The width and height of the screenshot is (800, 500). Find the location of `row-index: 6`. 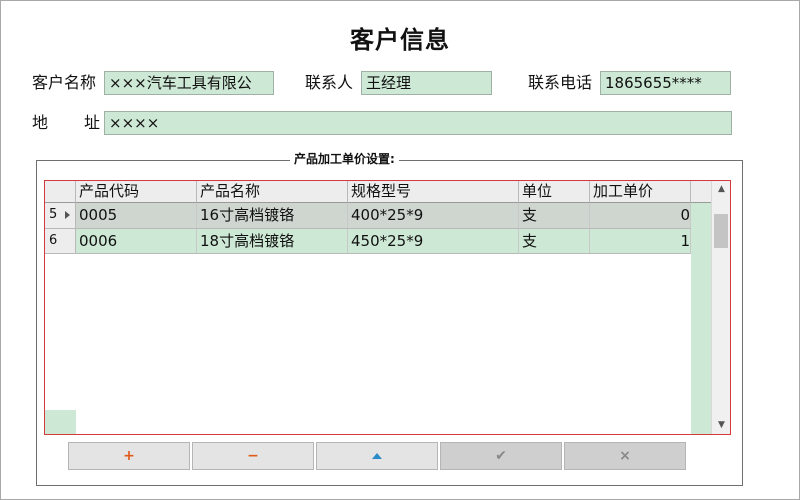

row-index: 6 is located at coordinates (53, 240).